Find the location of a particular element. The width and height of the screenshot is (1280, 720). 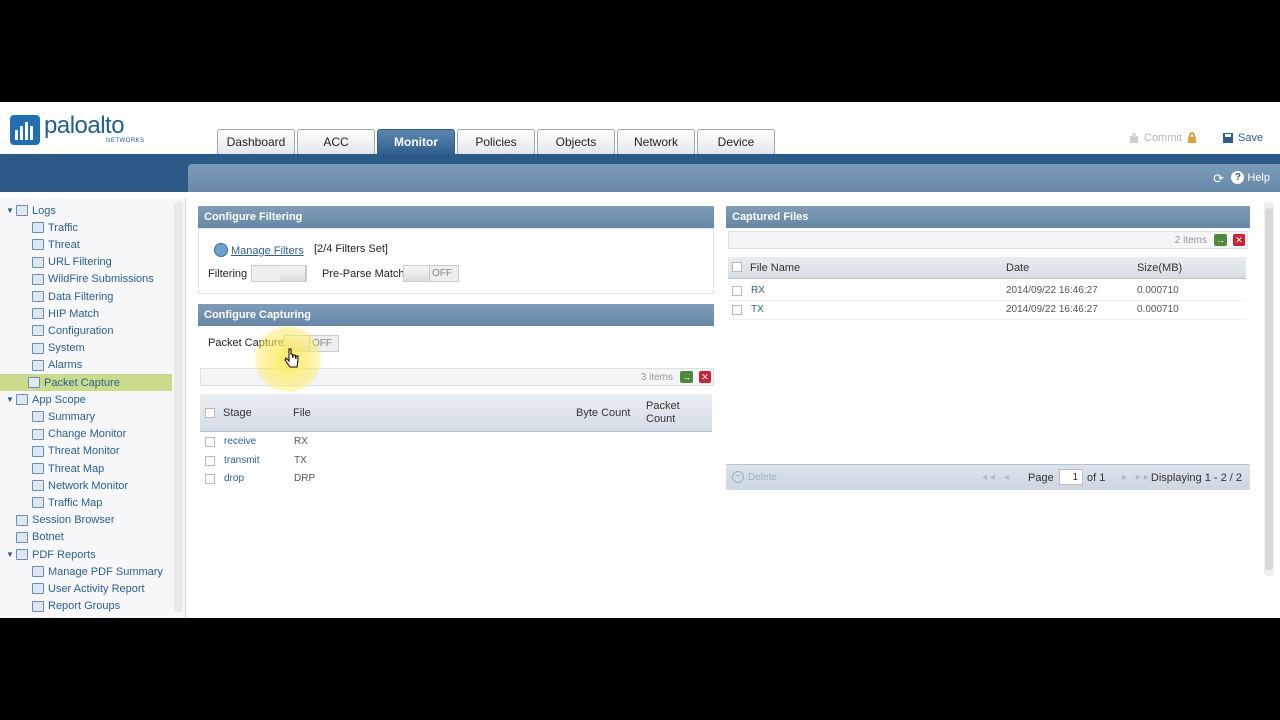

stage-file: DRP is located at coordinates (304, 478).